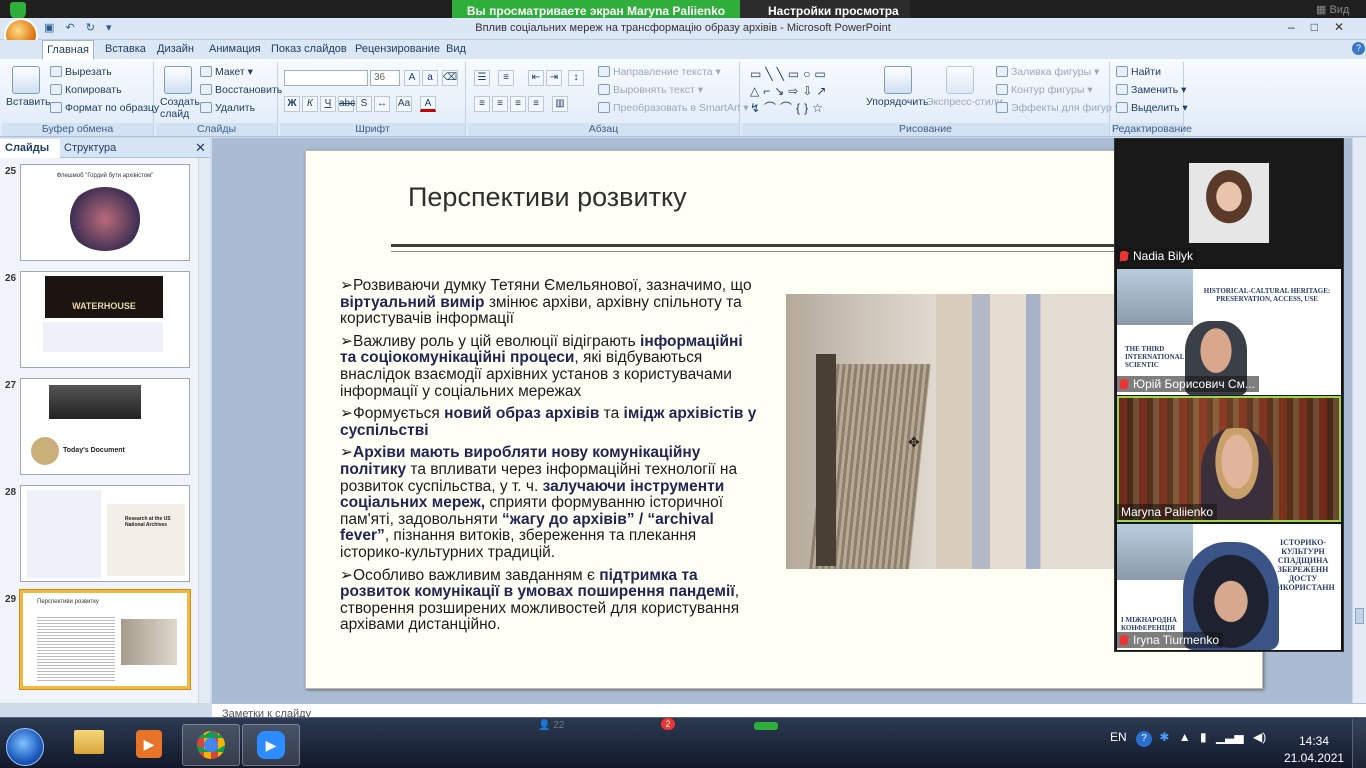 This screenshot has width=1366, height=768. I want to click on paste-button: Вставить, so click(28, 102).